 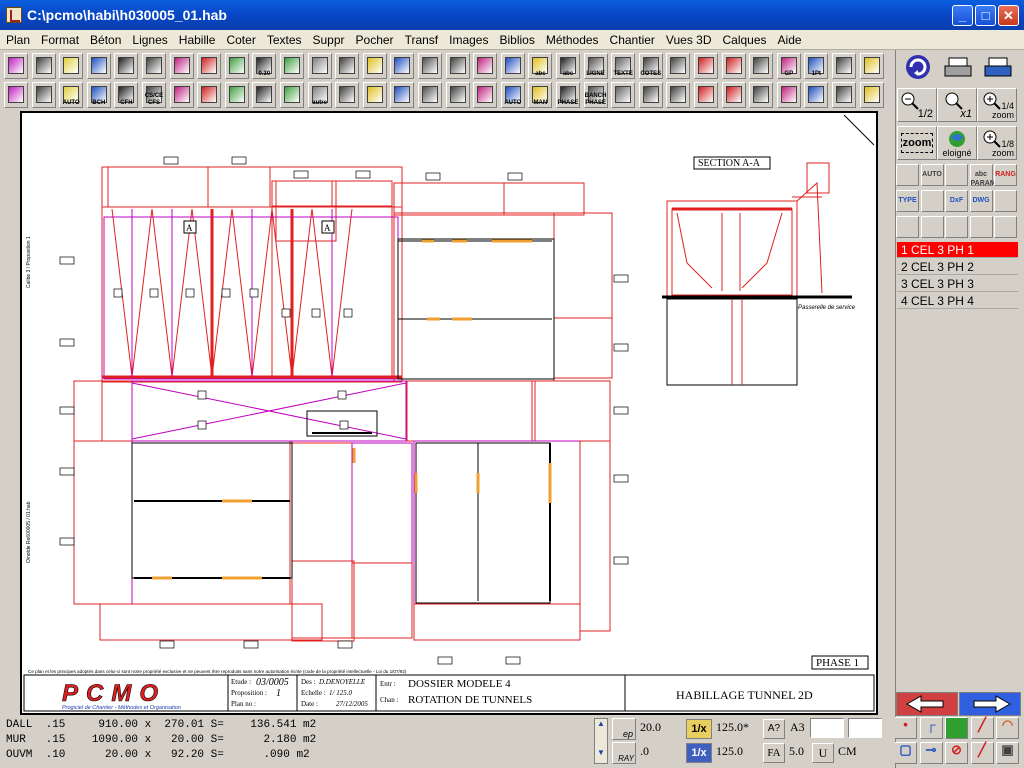 I want to click on snap-mode-icon-7: ⊸, so click(x=931, y=753).